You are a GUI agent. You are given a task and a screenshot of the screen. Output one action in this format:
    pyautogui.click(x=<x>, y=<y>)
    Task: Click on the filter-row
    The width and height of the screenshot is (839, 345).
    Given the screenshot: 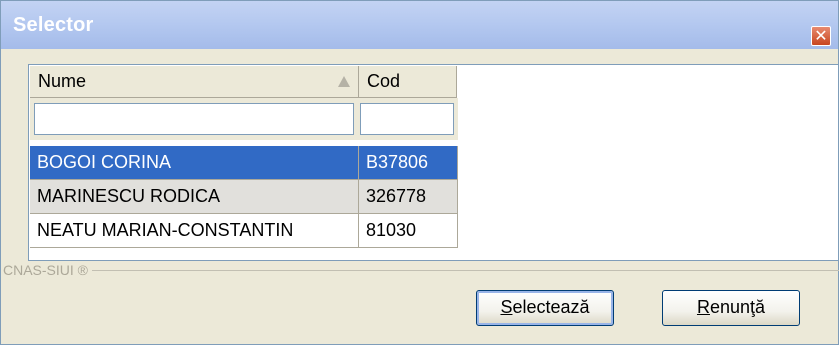 What is the action you would take?
    pyautogui.click(x=244, y=119)
    